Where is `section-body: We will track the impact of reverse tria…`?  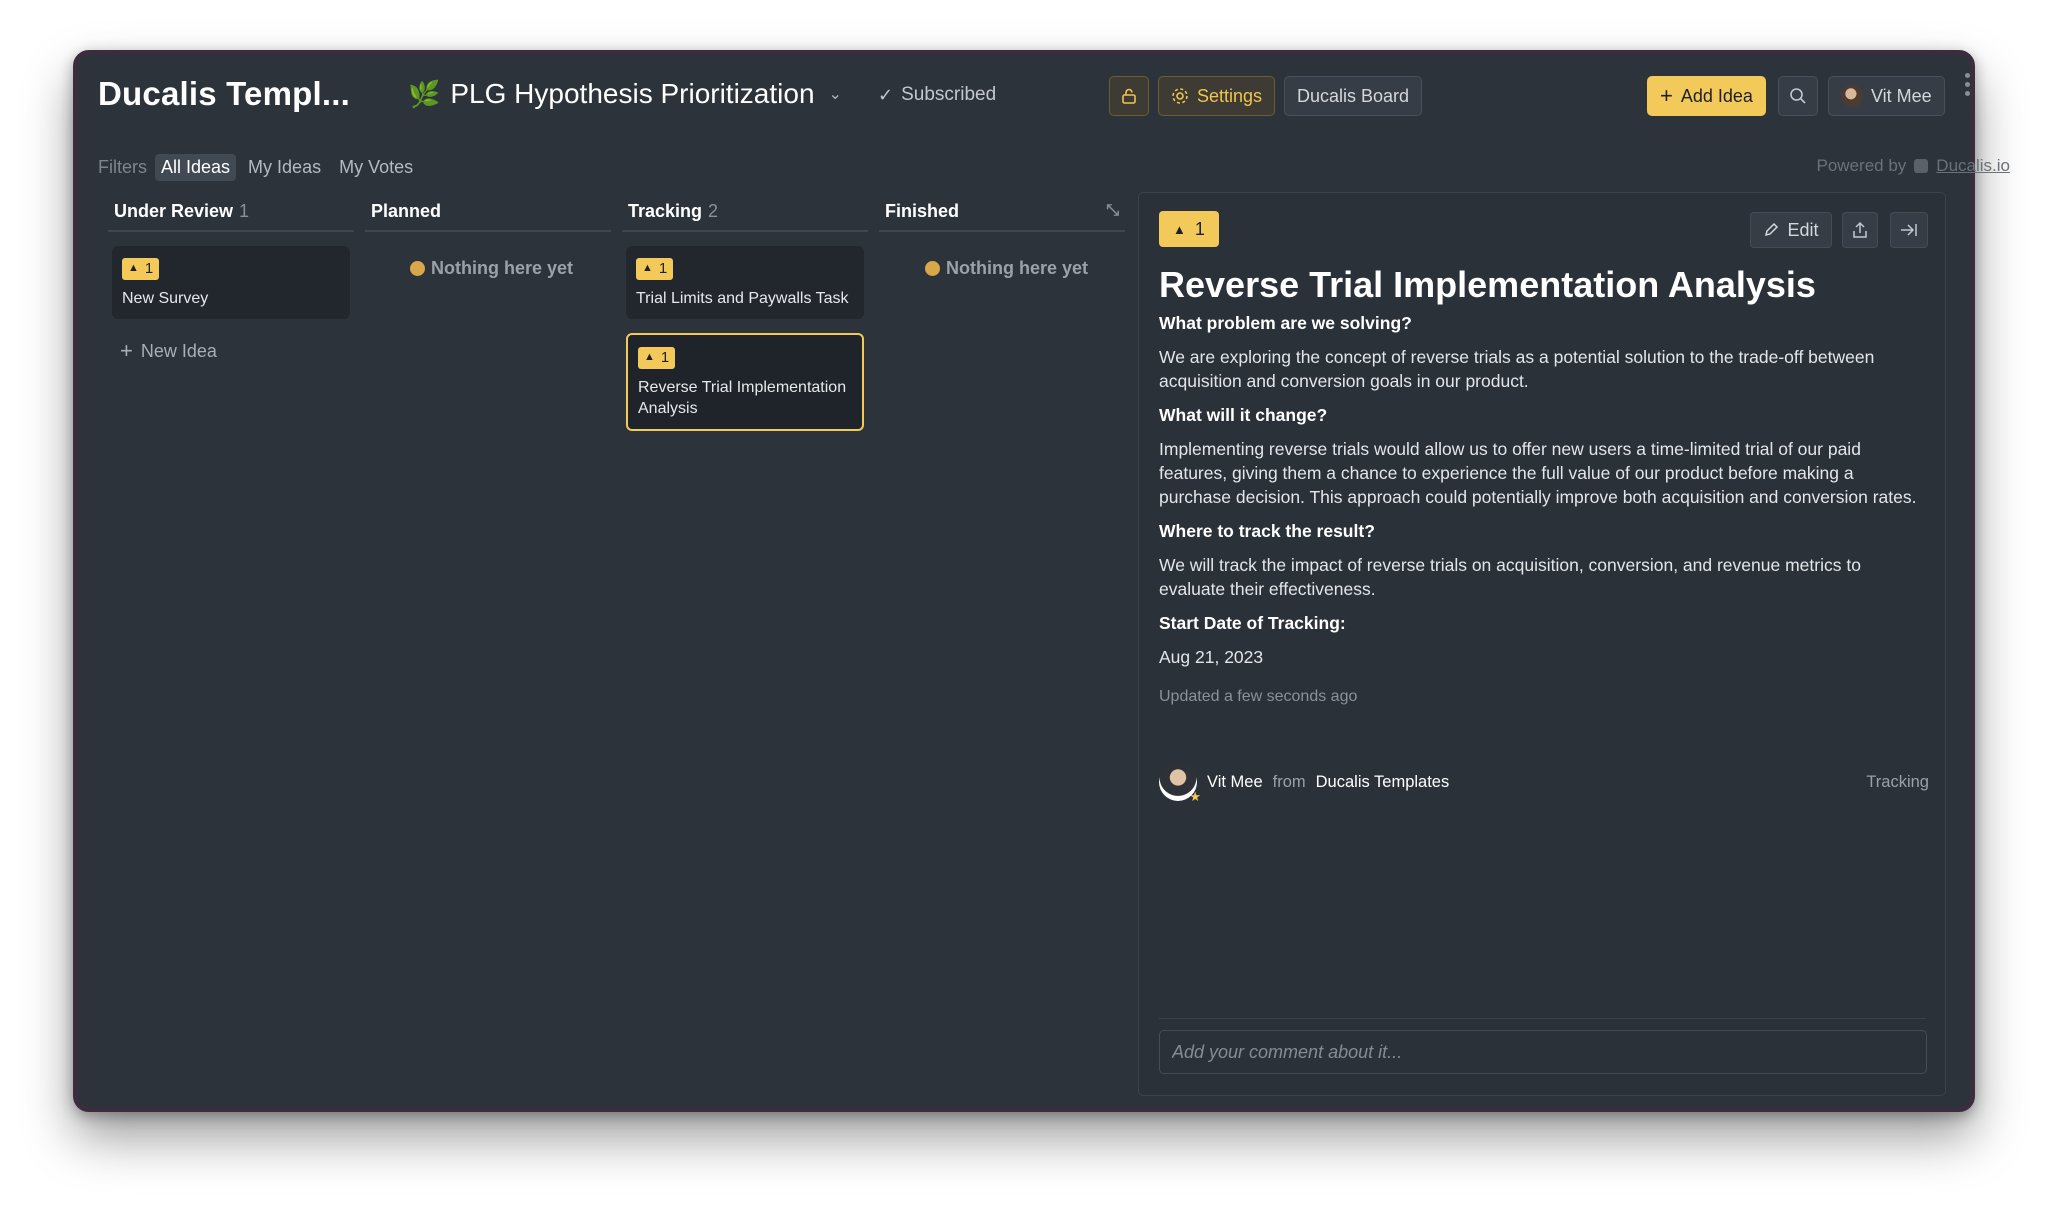
section-body: We will track the impact of reverse tria… is located at coordinates (1510, 577).